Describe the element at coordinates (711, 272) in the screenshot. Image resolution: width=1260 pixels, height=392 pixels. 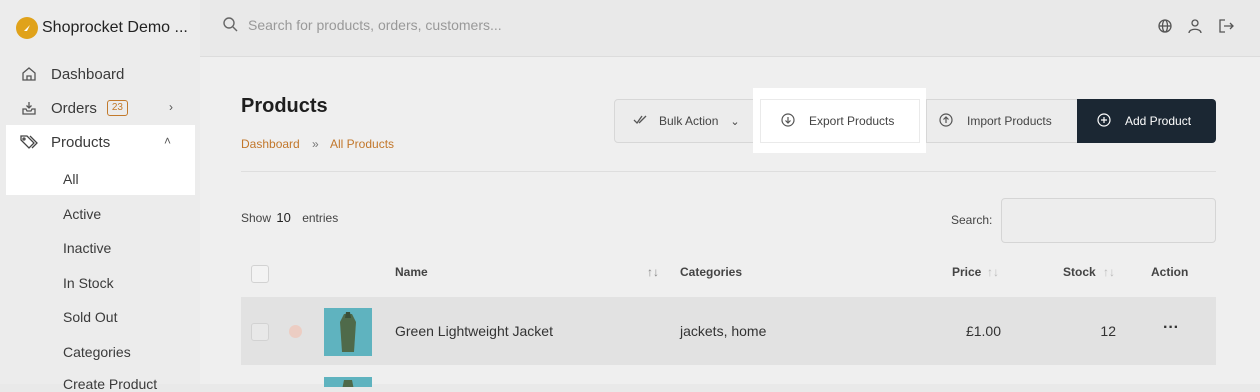
I see `column-header-categories: Categories` at that location.